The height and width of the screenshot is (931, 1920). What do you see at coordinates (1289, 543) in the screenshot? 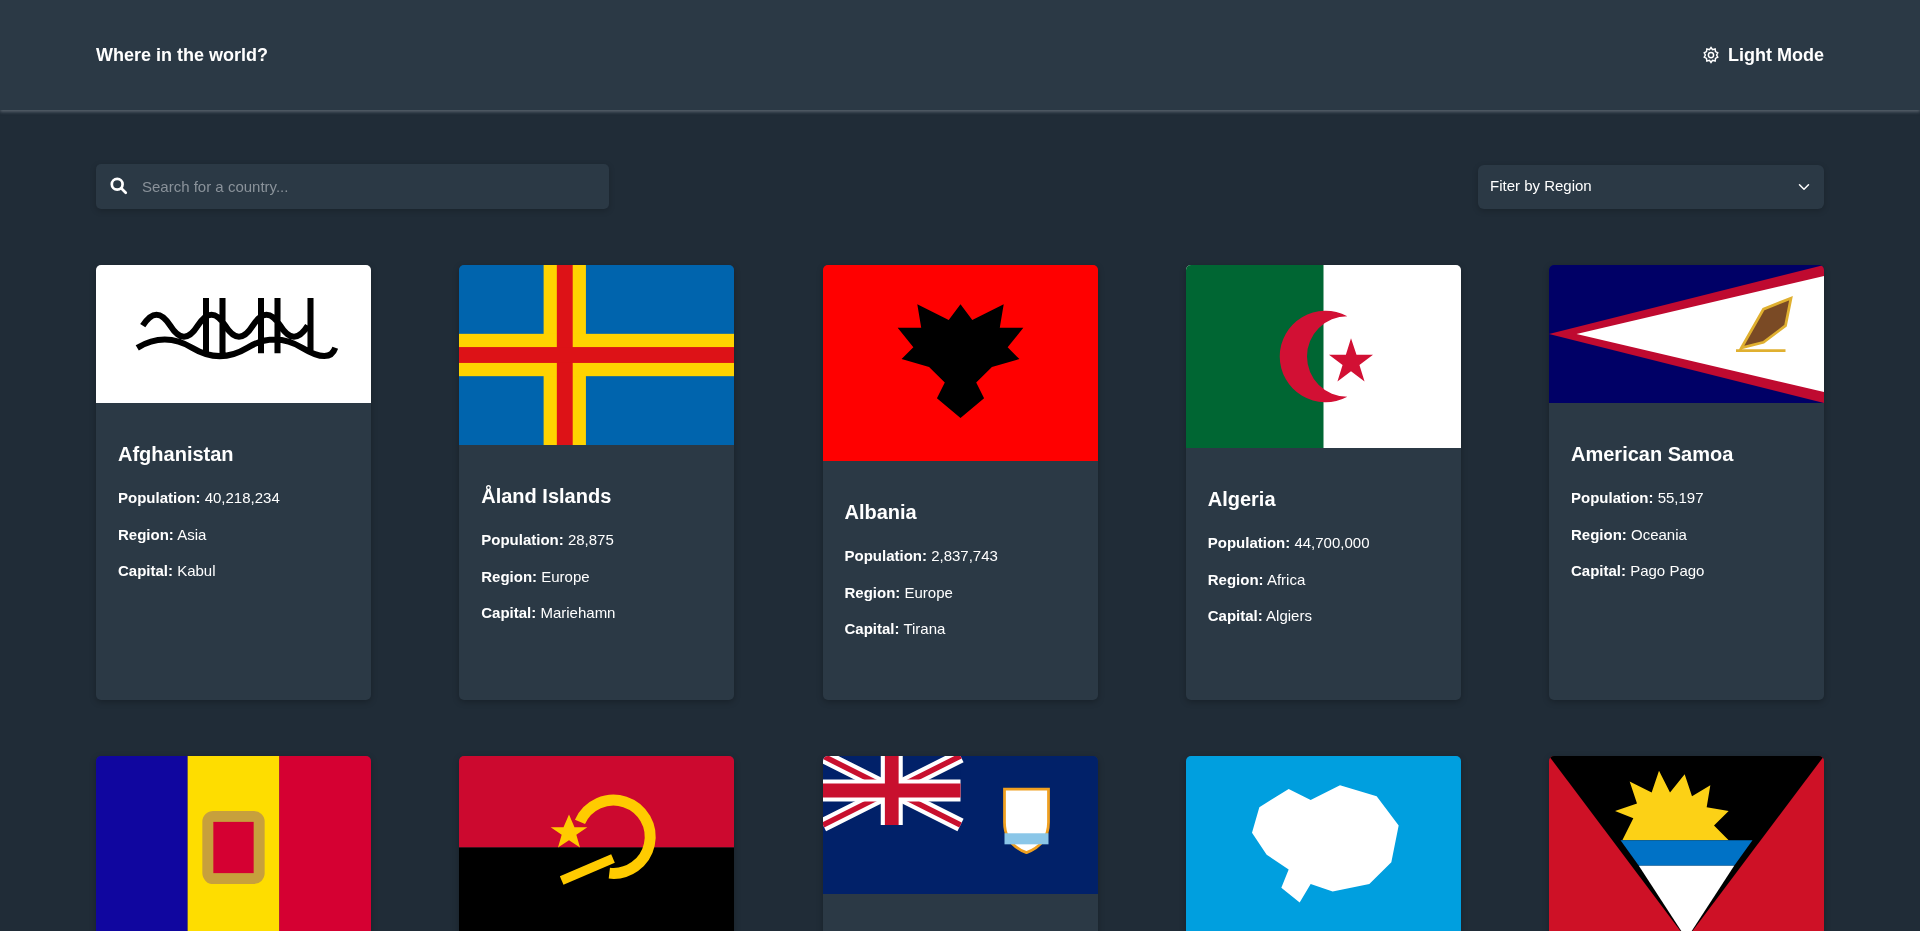
I see `country-detail: Population: 44,700,000` at bounding box center [1289, 543].